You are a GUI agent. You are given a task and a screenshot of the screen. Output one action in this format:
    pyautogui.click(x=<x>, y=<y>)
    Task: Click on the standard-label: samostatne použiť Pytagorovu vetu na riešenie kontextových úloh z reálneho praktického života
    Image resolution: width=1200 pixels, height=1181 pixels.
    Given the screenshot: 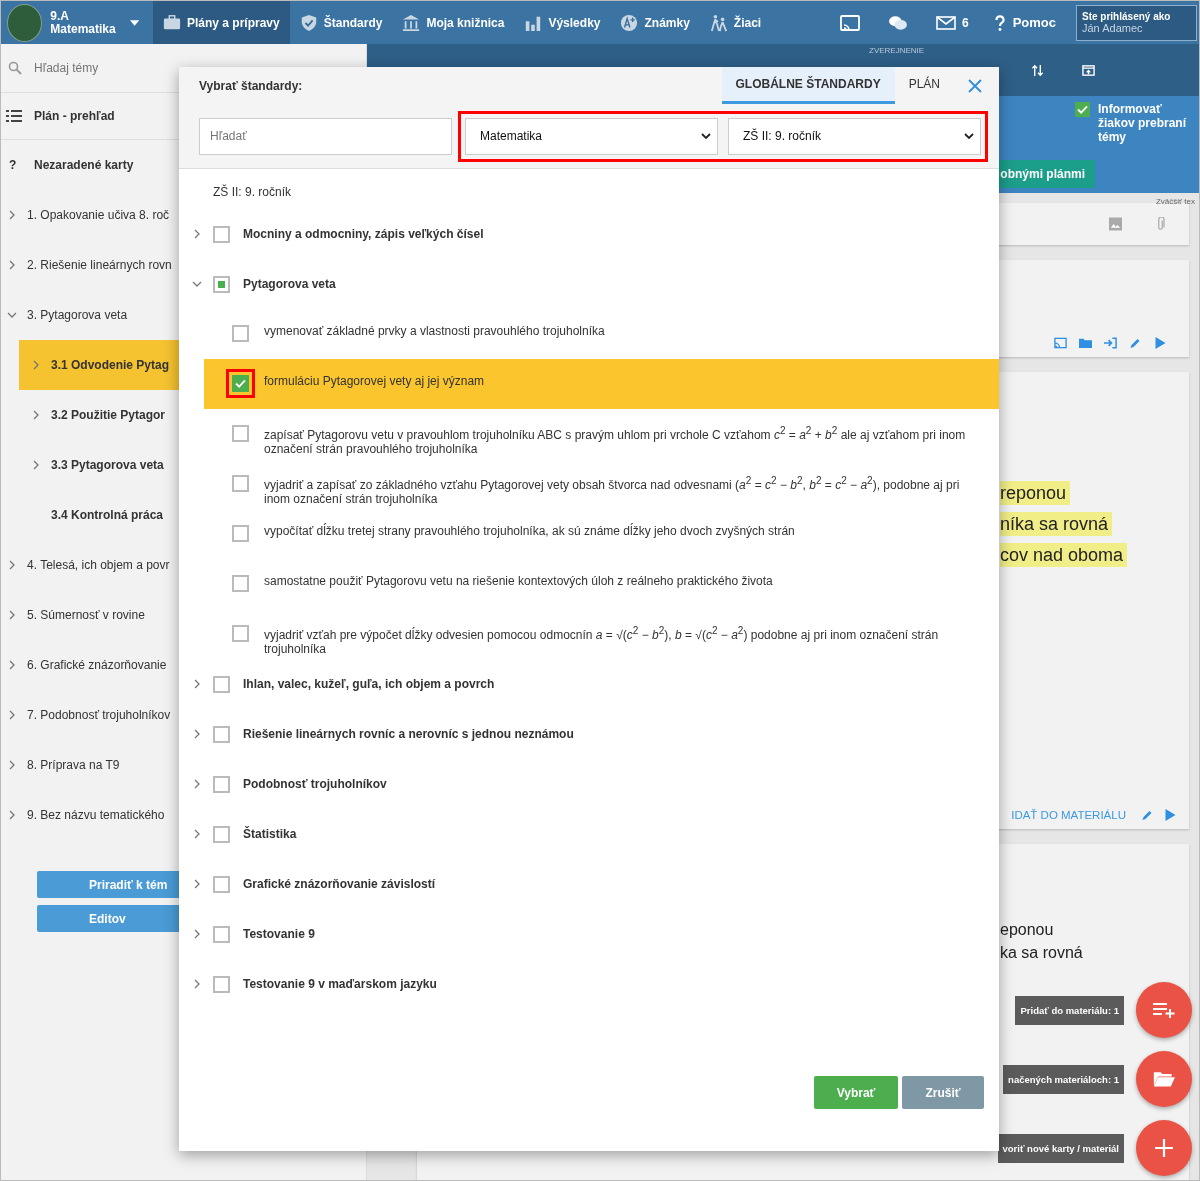 What is the action you would take?
    pyautogui.click(x=518, y=580)
    